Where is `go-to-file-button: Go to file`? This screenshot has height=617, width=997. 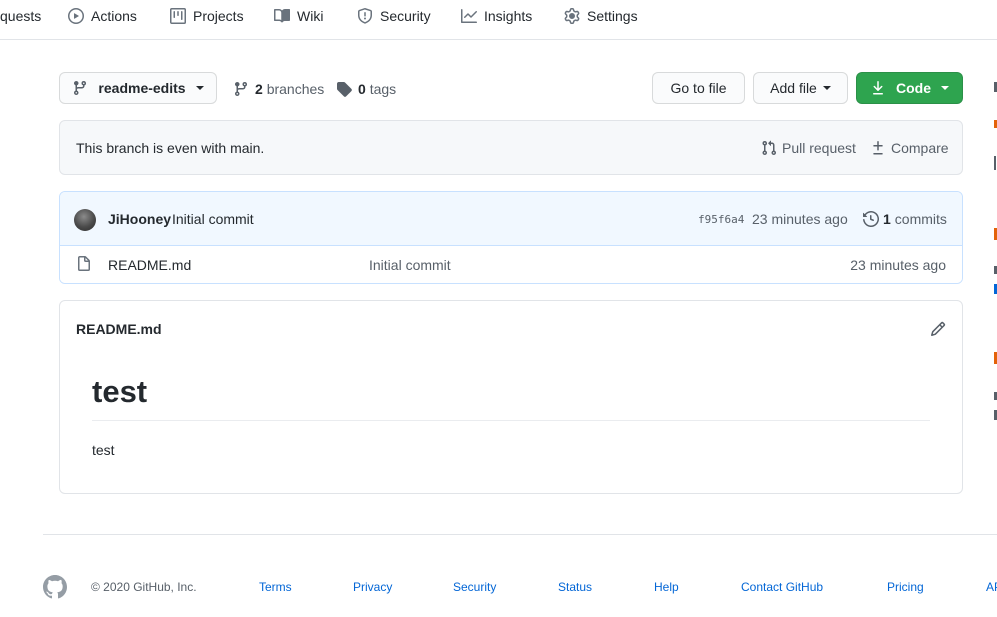 go-to-file-button: Go to file is located at coordinates (698, 88).